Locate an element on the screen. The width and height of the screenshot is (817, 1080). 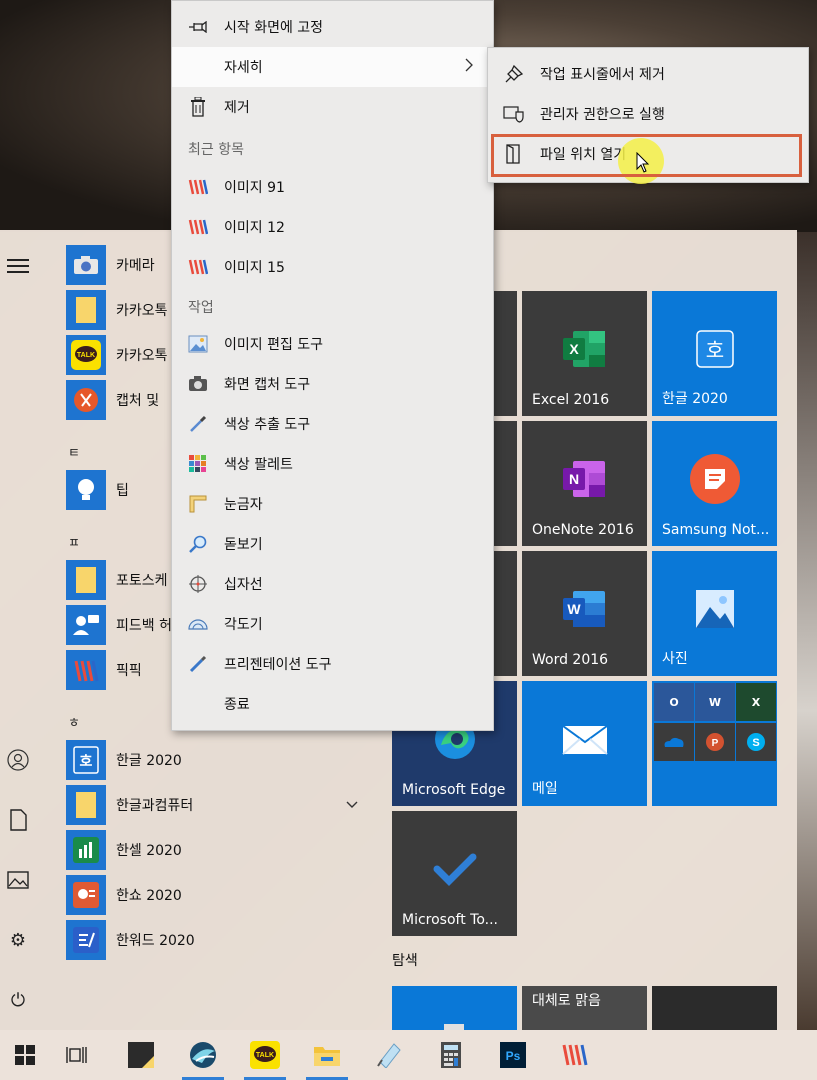
tile-mail: 메일 is located at coordinates (584, 743).